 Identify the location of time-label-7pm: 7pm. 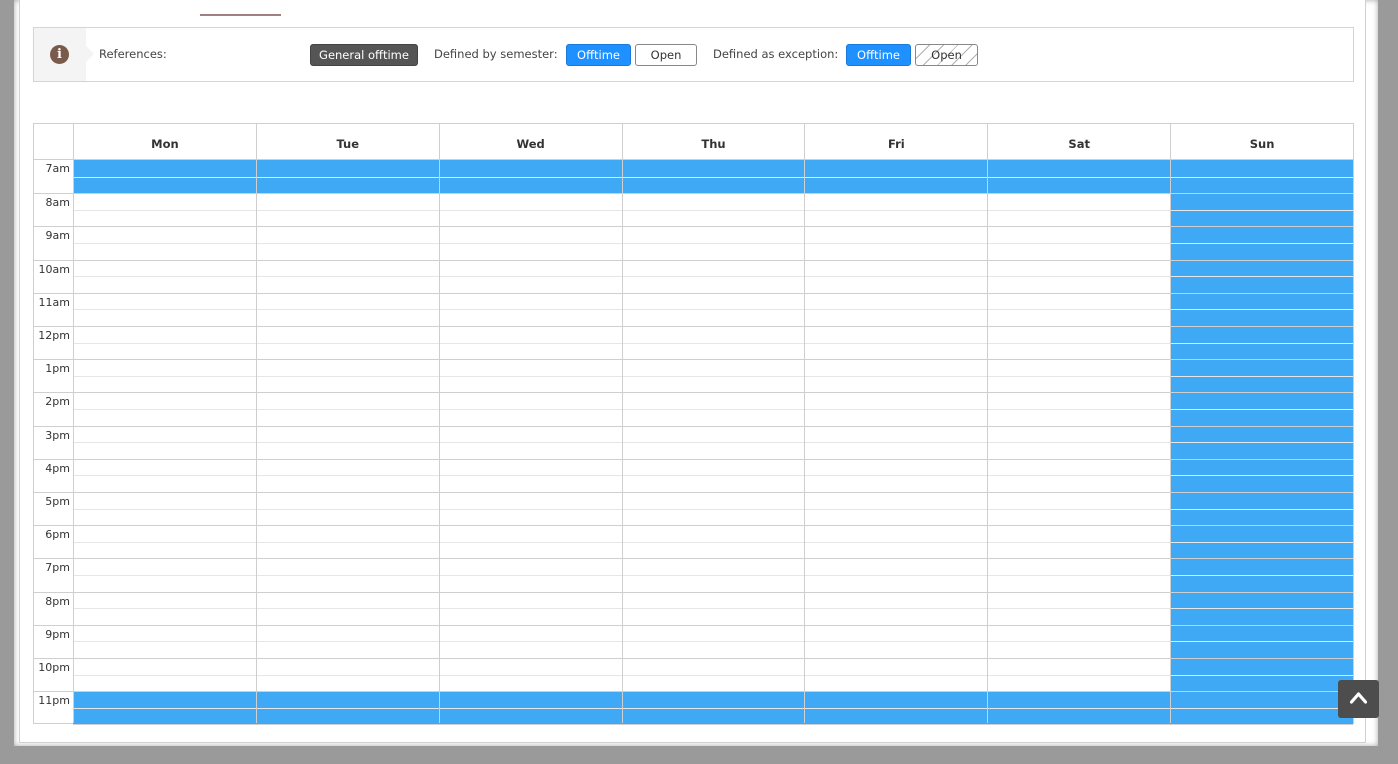
(53, 574).